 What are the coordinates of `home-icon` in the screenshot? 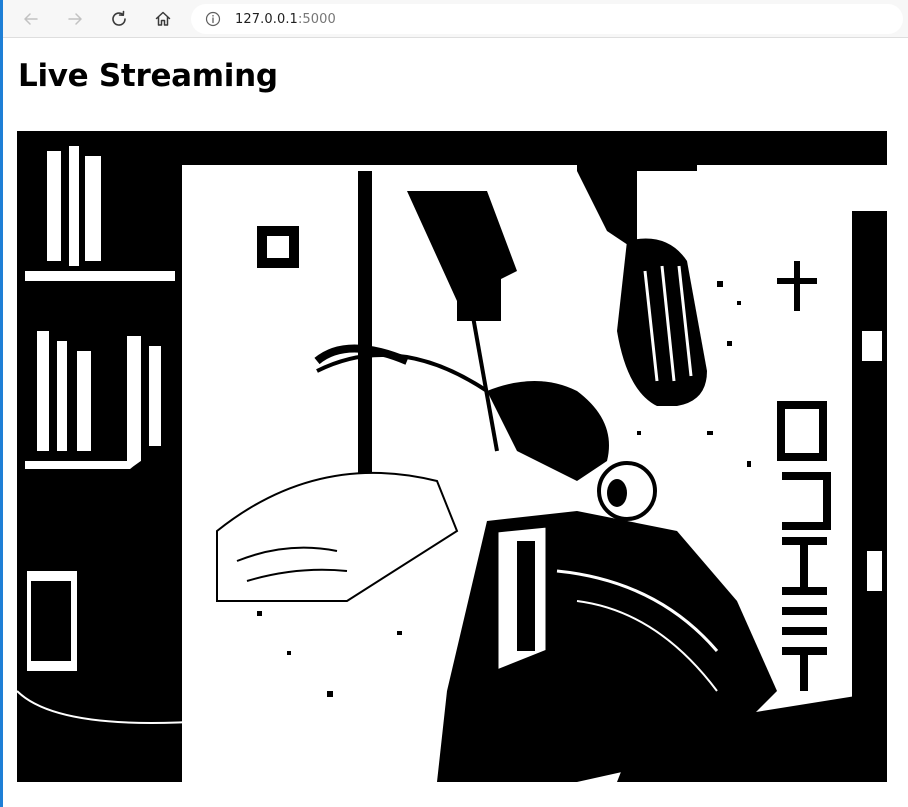 It's located at (163, 18).